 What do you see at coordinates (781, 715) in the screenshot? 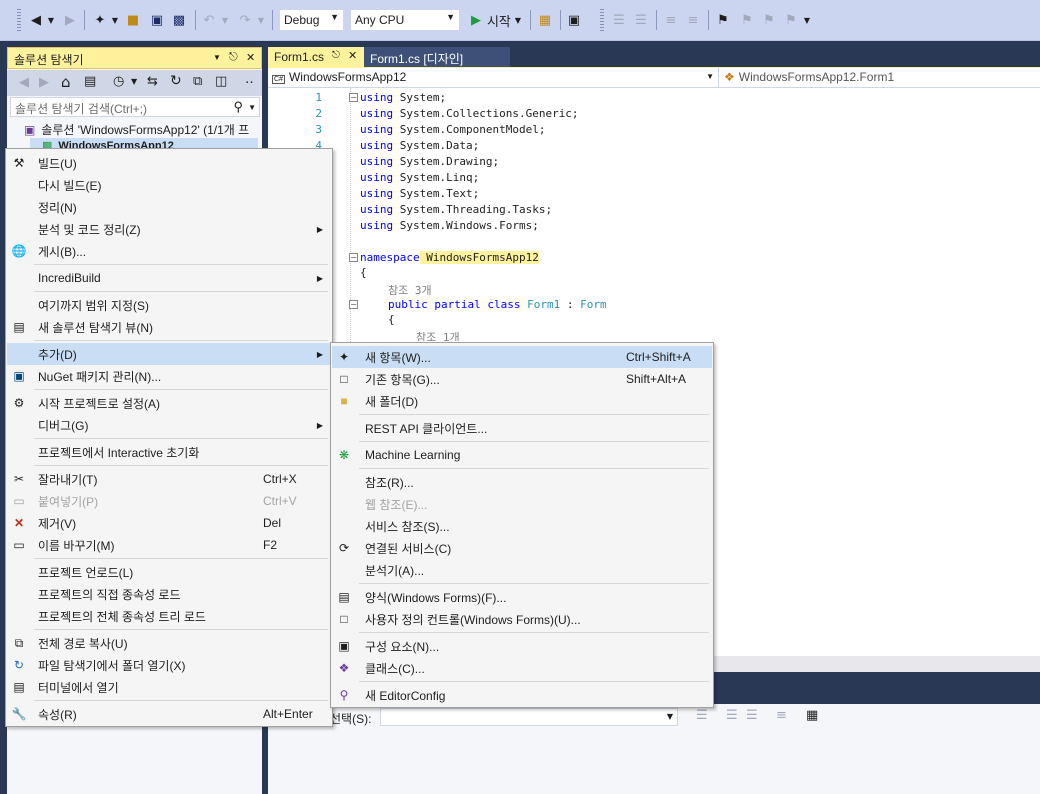
I see `list-icon: ≡` at bounding box center [781, 715].